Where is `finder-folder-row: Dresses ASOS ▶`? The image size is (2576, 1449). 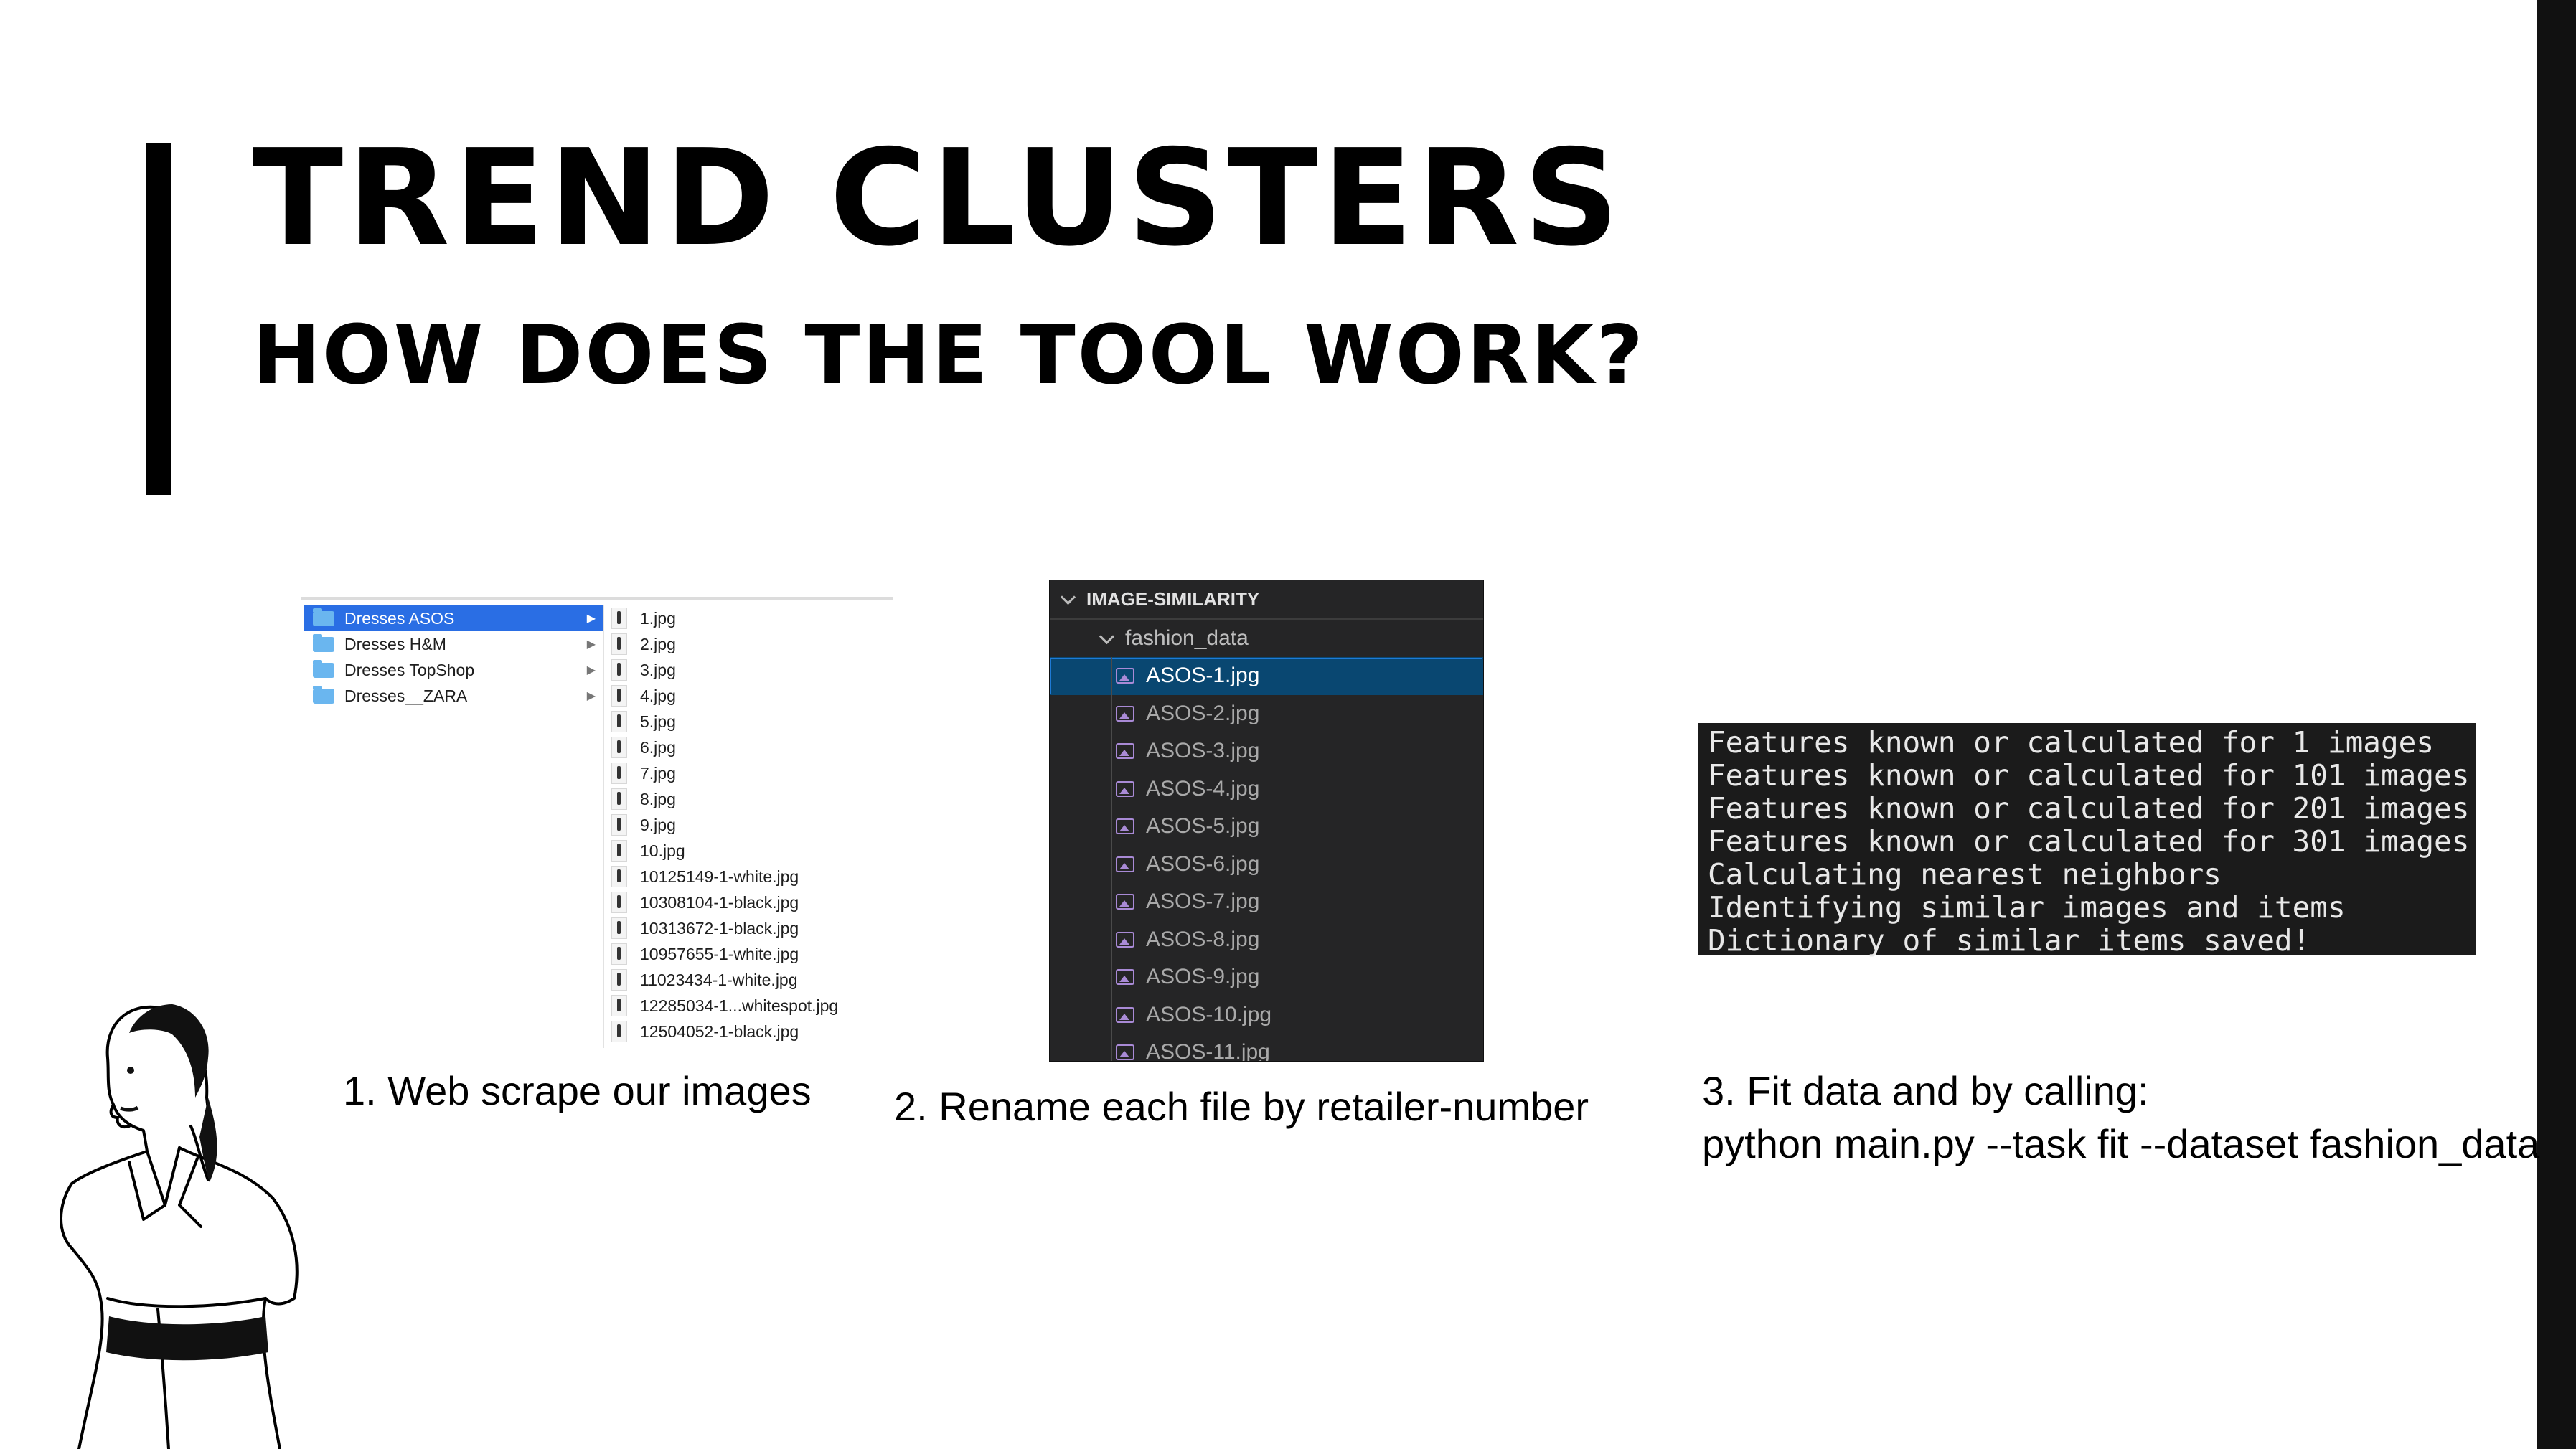
finder-folder-row: Dresses ASOS ▶ is located at coordinates (453, 618).